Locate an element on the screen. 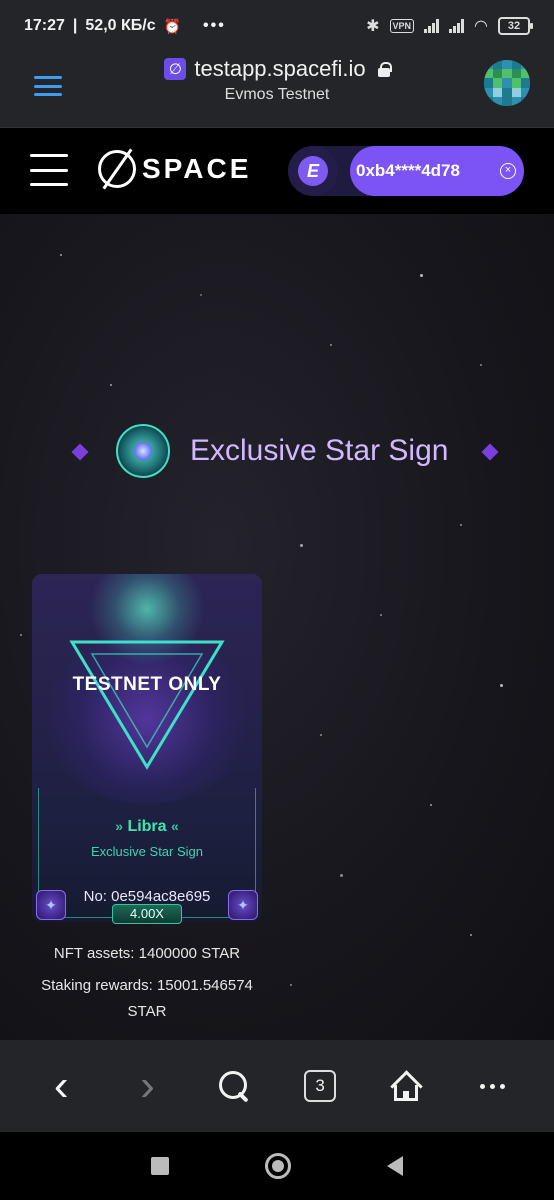 The width and height of the screenshot is (554, 1200). home-system-icon is located at coordinates (278, 1166).